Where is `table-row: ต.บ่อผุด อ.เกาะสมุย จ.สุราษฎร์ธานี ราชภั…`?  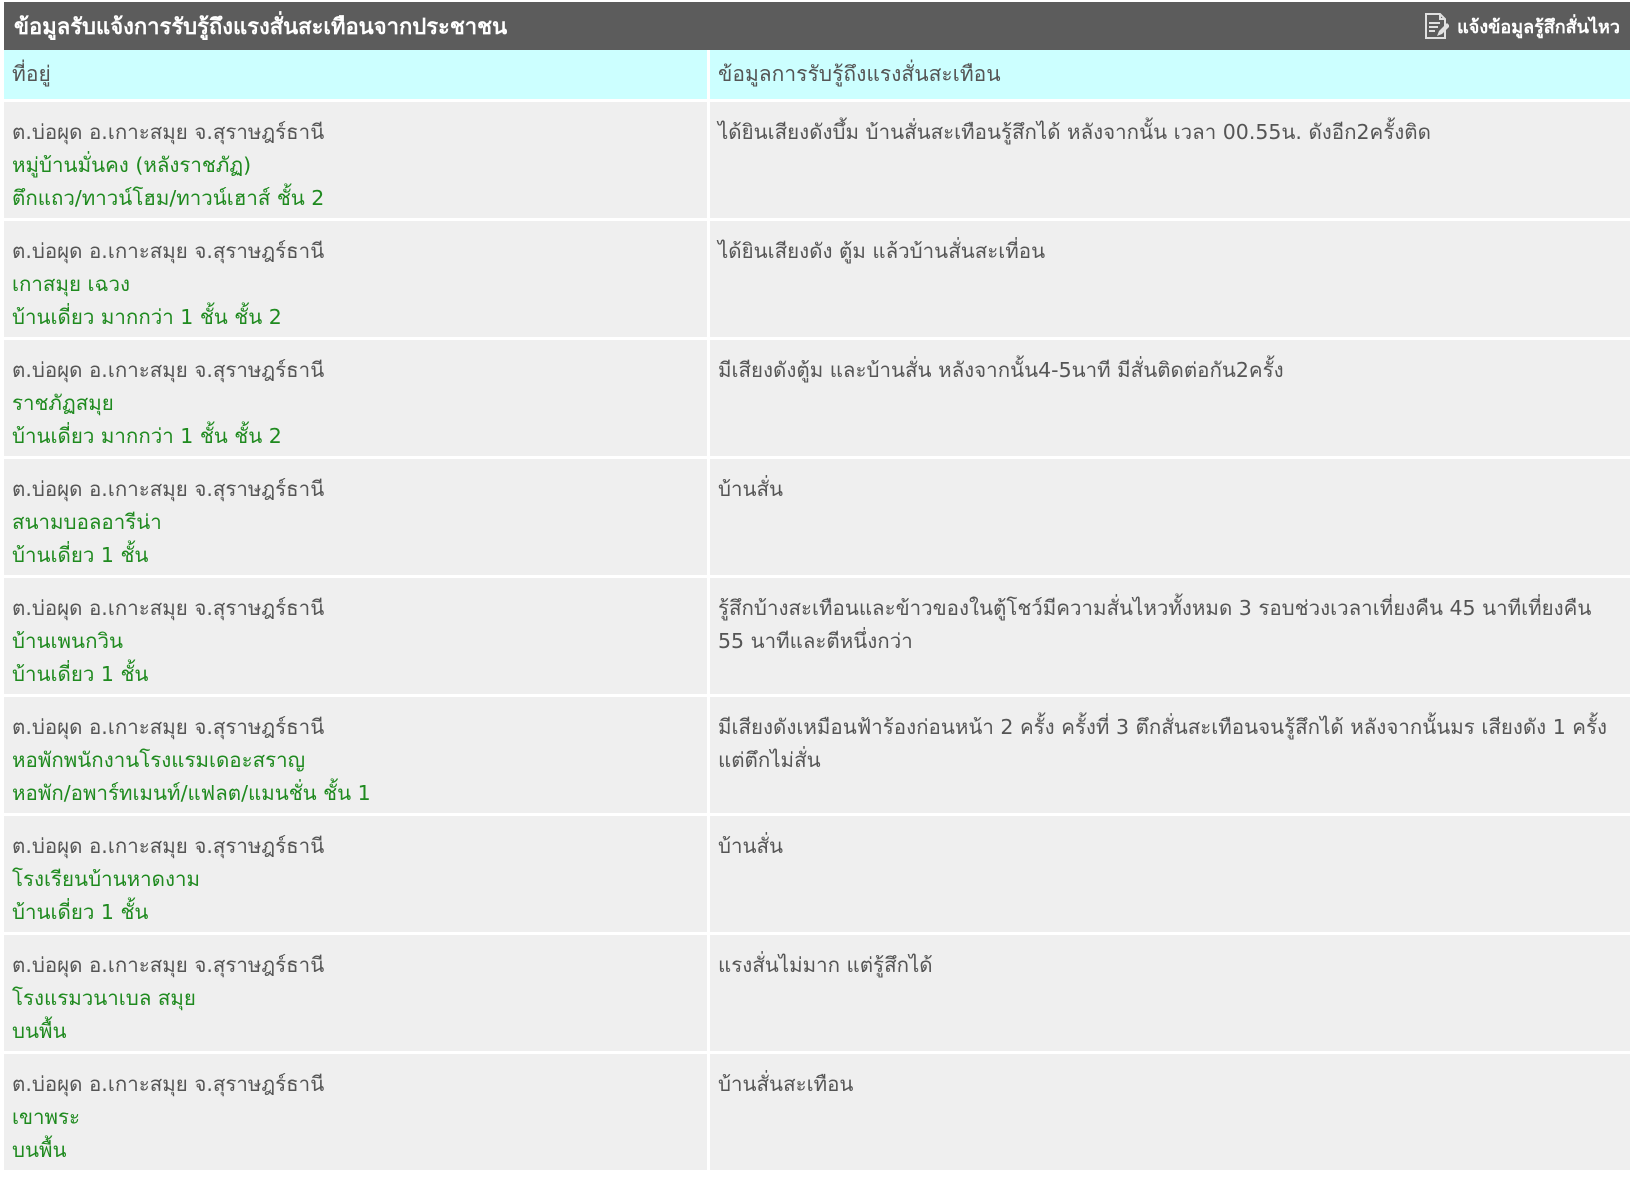 table-row: ต.บ่อผุด อ.เกาะสมุย จ.สุราษฎร์ธานี ราชภั… is located at coordinates (817, 399).